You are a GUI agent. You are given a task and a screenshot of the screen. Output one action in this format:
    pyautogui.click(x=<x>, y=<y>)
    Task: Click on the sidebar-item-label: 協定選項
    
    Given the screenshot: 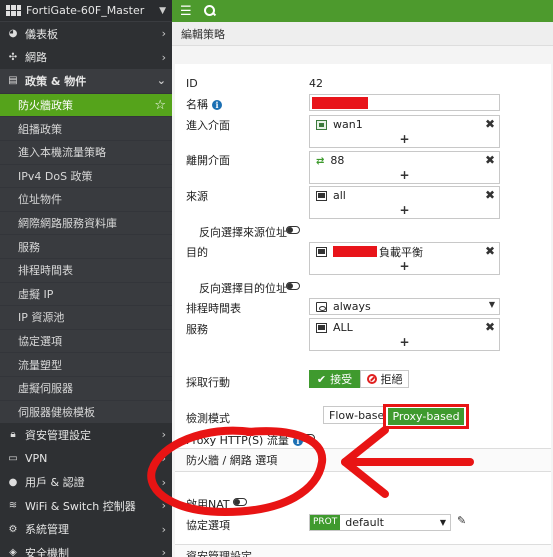 What is the action you would take?
    pyautogui.click(x=40, y=342)
    